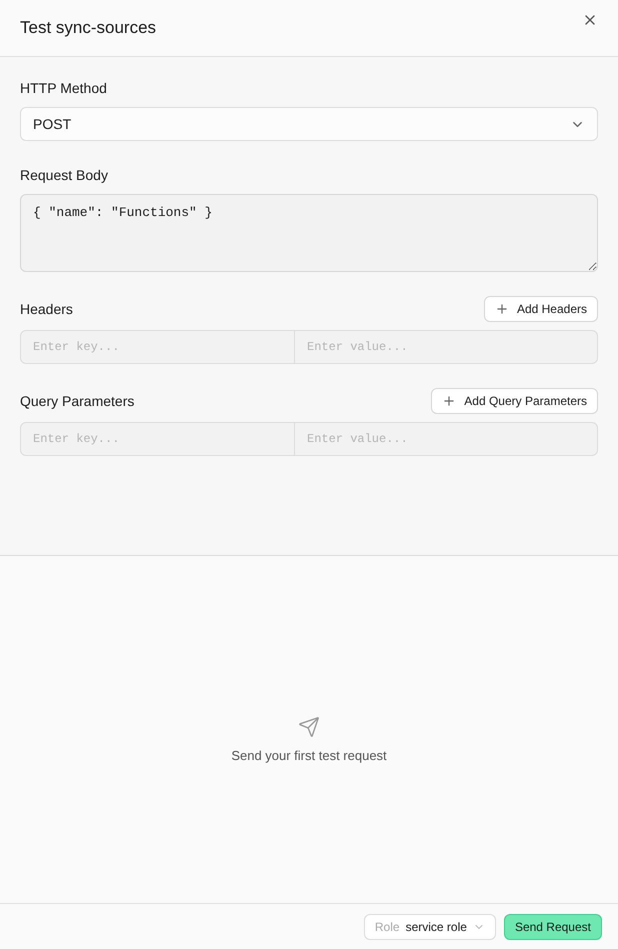 Image resolution: width=618 pixels, height=949 pixels. I want to click on empty-message: Send your first test request, so click(309, 755).